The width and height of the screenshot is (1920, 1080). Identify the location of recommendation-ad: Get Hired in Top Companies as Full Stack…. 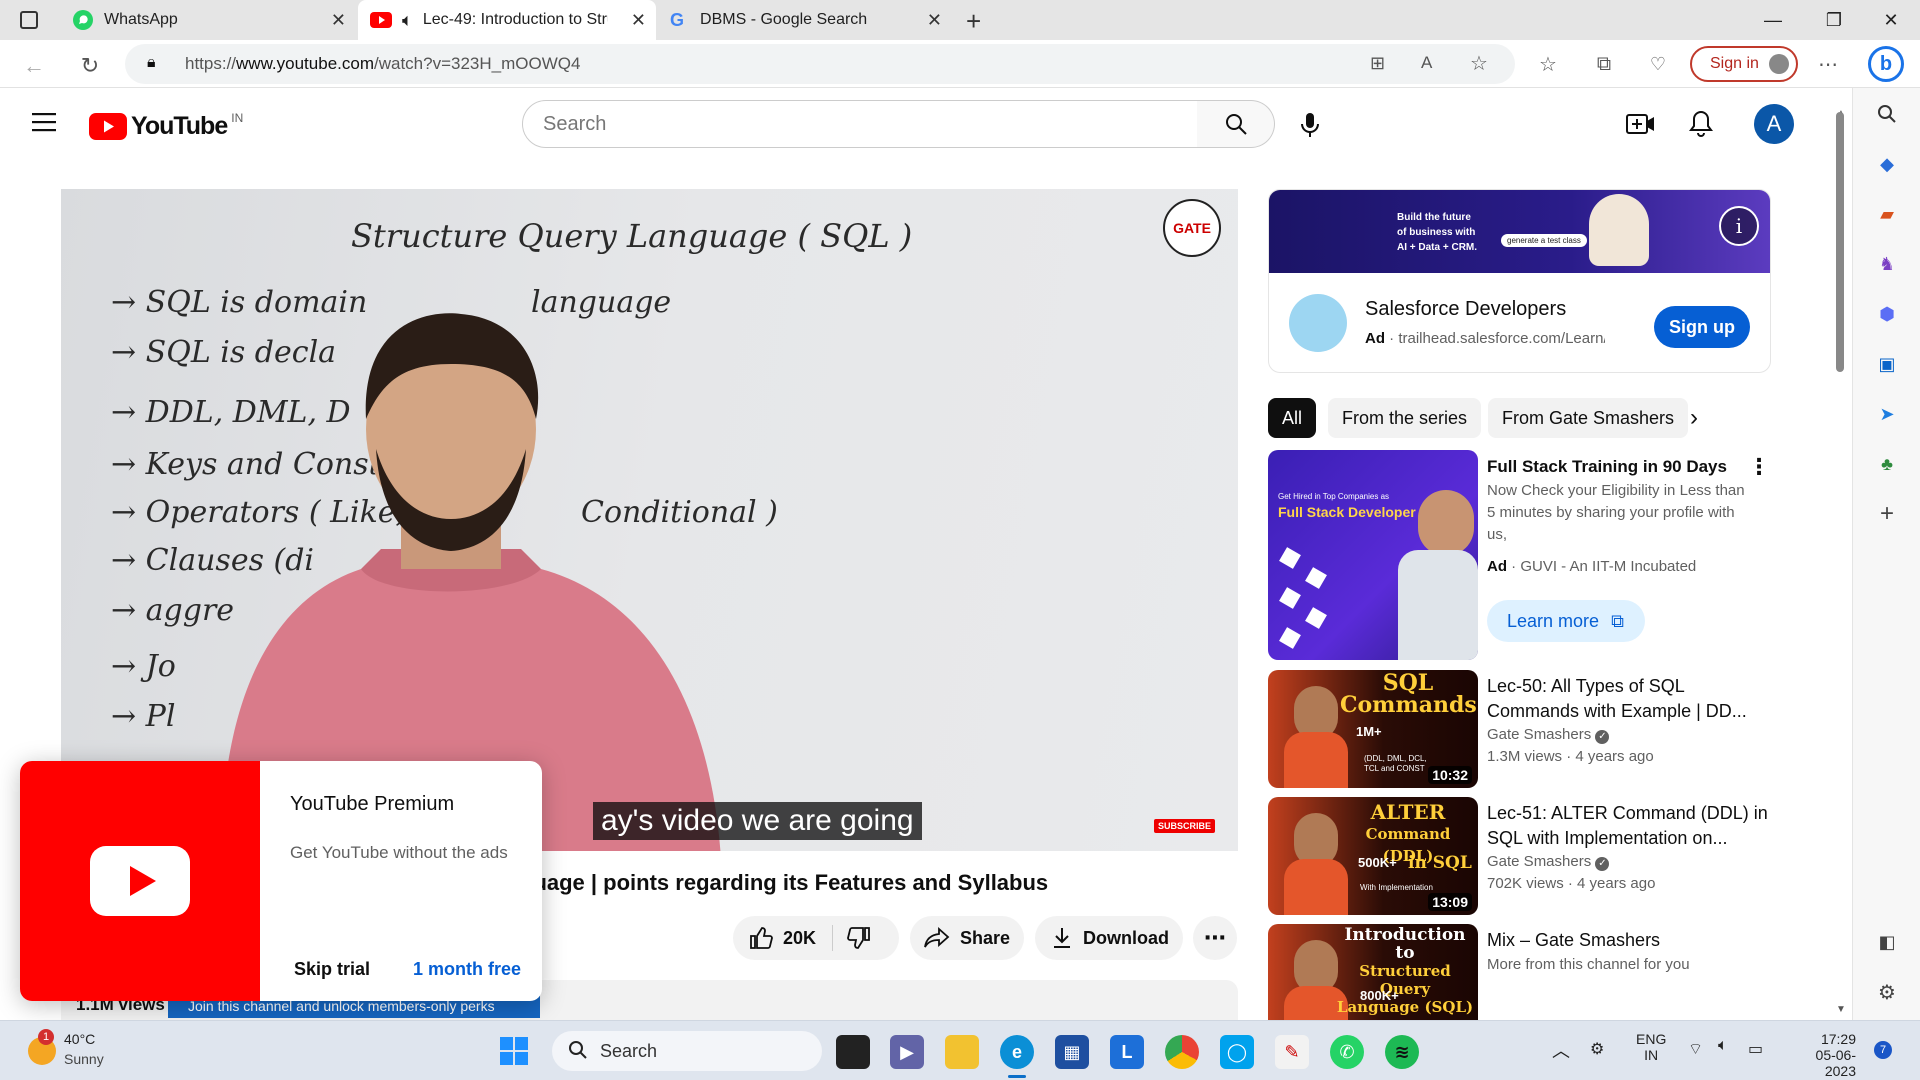
(1528, 555).